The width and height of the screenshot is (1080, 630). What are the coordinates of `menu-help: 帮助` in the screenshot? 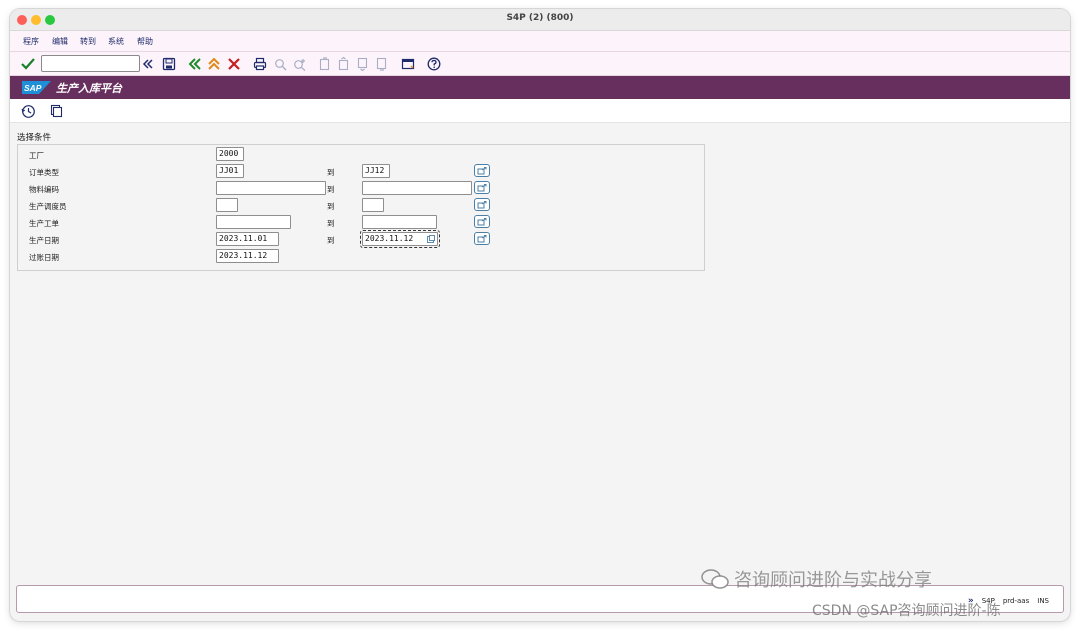 It's located at (145, 41).